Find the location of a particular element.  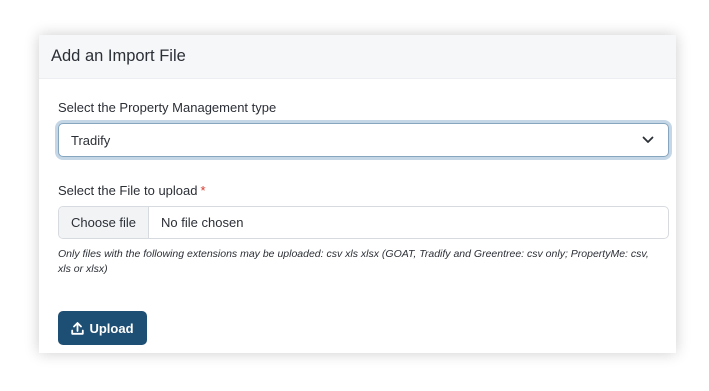

upload-button: Upload is located at coordinates (102, 328).